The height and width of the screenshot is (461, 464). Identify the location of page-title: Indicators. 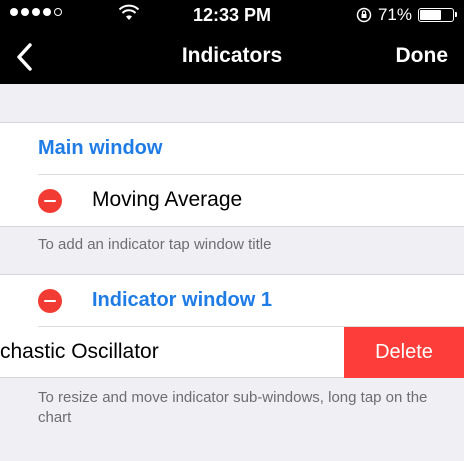
(232, 55).